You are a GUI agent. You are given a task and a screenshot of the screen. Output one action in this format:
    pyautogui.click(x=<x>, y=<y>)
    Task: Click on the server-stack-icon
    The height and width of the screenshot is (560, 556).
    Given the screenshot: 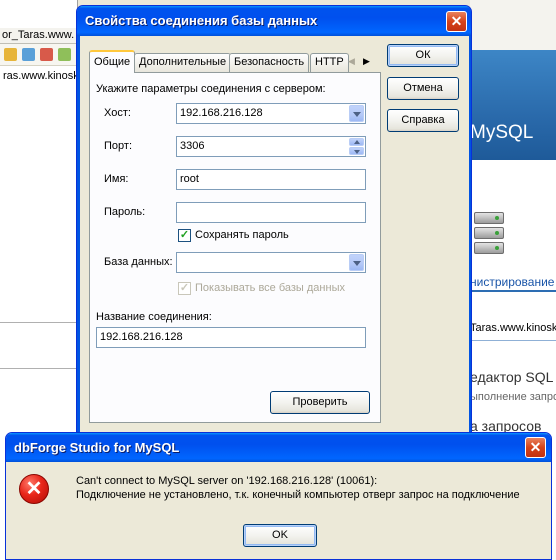 What is the action you would take?
    pyautogui.click(x=489, y=234)
    